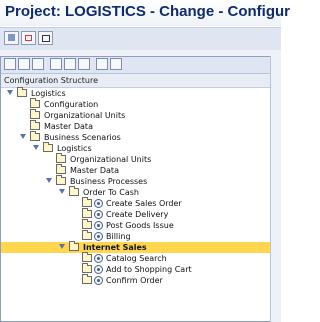 This screenshot has height=322, width=320. I want to click on tree-activity-row: Post Goods Issue, so click(136, 225).